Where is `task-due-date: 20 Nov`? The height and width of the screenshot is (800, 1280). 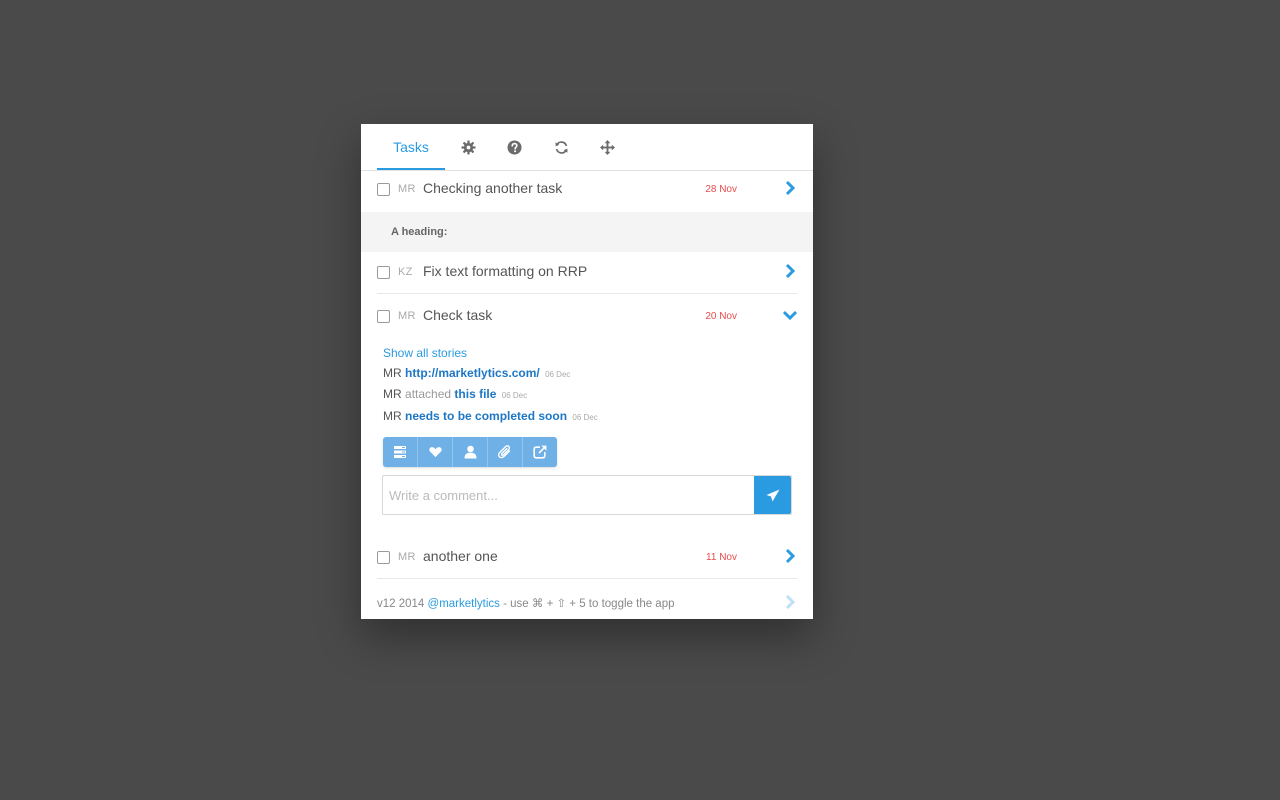 task-due-date: 20 Nov is located at coordinates (721, 316).